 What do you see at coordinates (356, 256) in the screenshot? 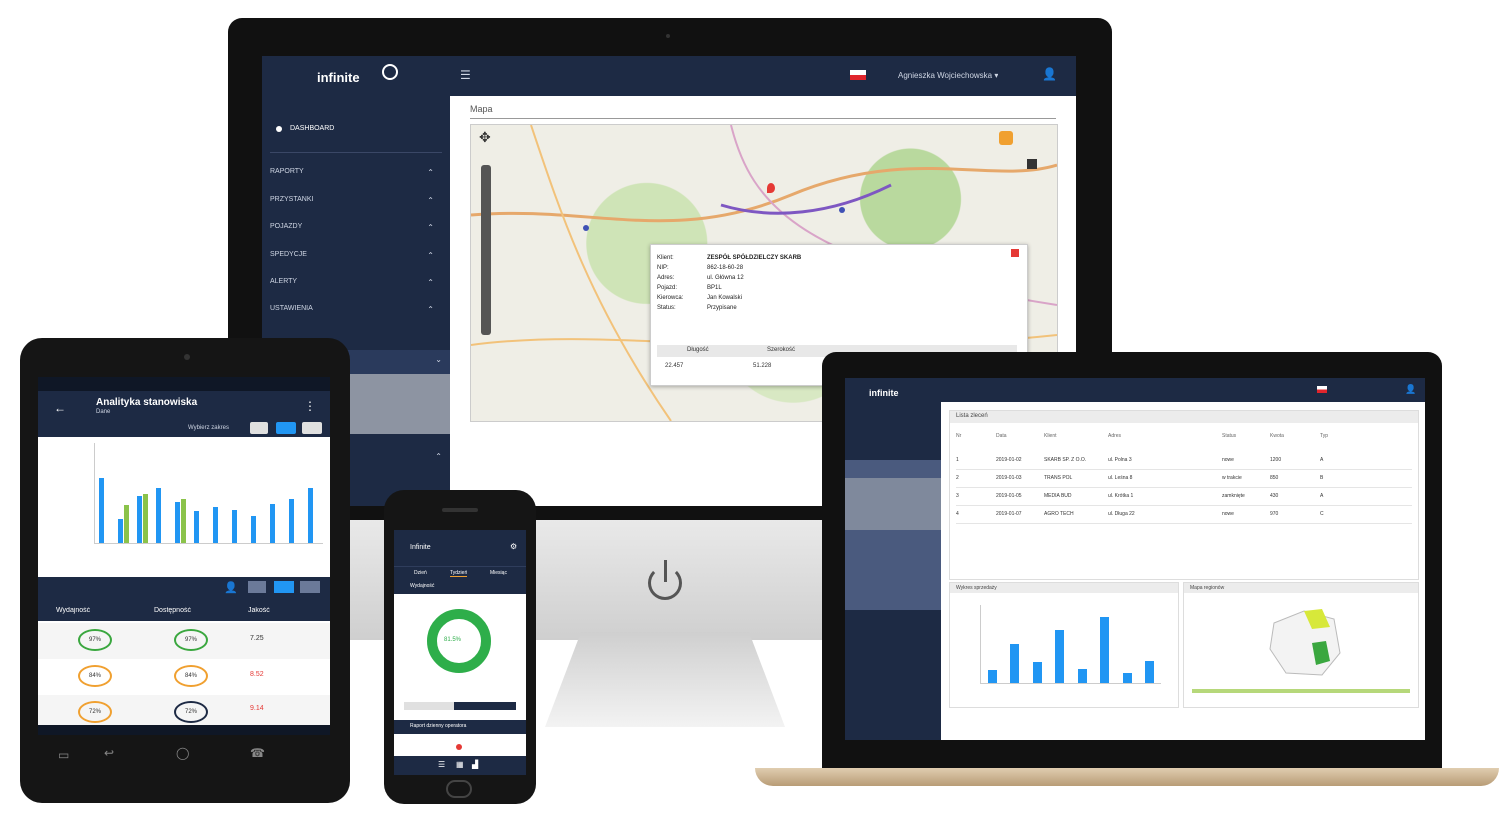
I see `sidebar-item-shipments: SPEDYCJE ⌃` at bounding box center [356, 256].